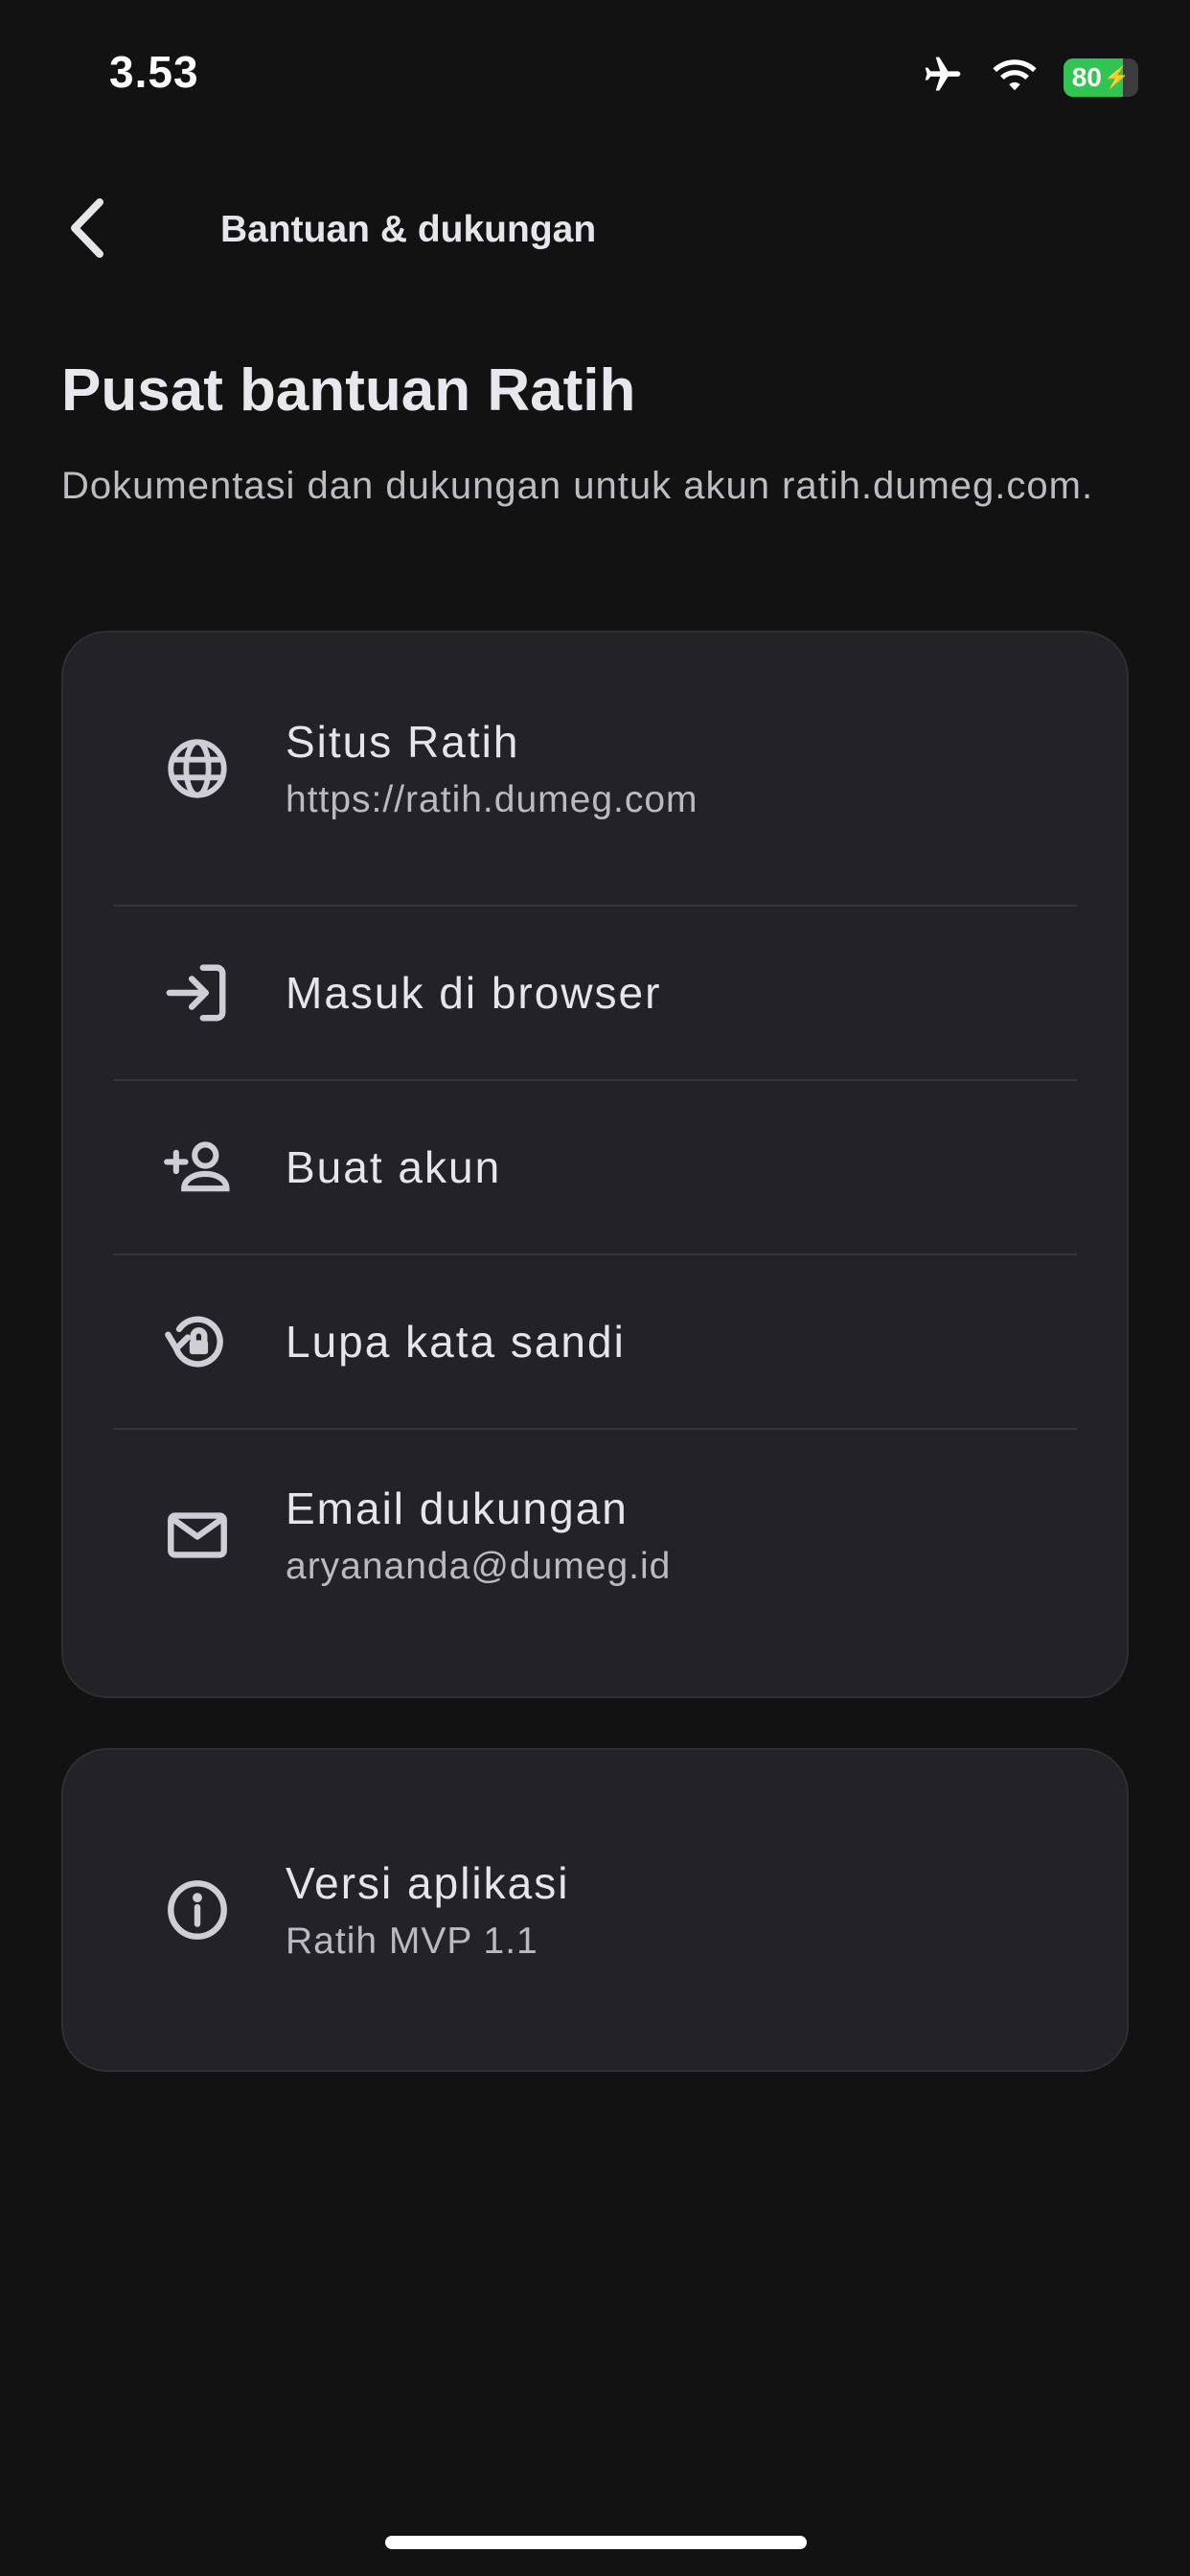 Image resolution: width=1190 pixels, height=2576 pixels. I want to click on link-lupa-kata-sandi: Lupa kata sandi, so click(595, 1341).